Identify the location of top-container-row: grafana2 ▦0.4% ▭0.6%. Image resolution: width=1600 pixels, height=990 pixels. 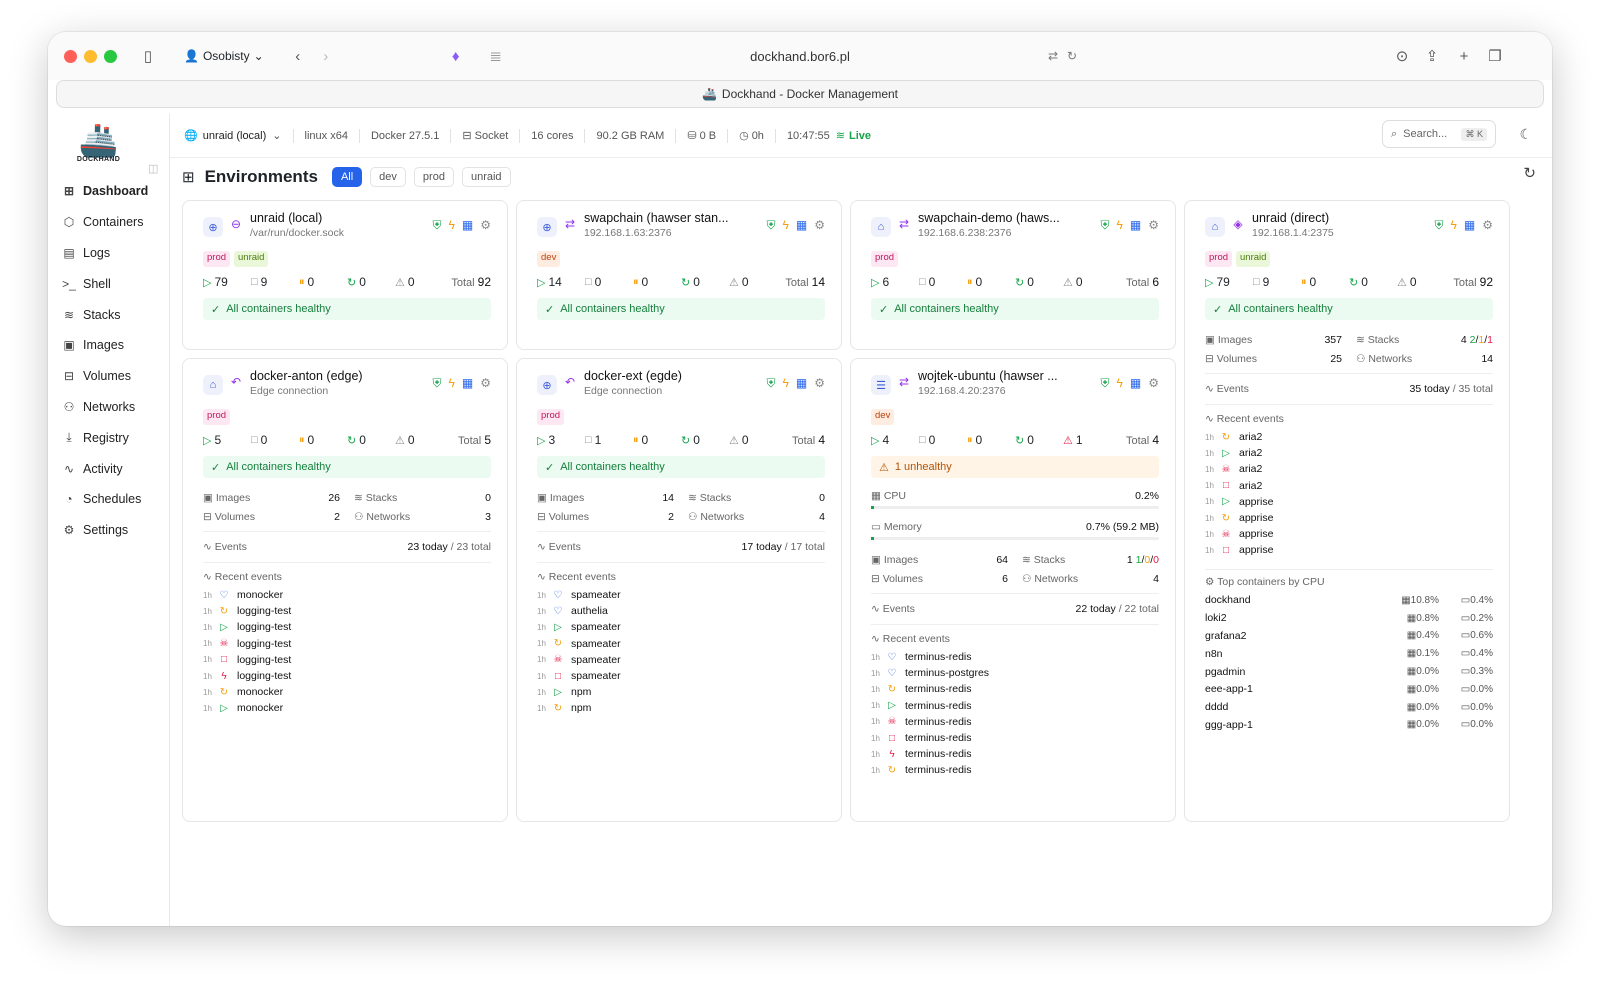
(1349, 636).